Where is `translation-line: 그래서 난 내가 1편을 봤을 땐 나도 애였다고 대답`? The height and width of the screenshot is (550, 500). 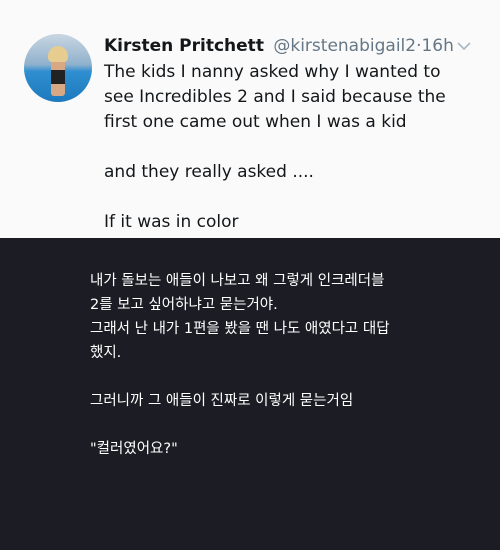
translation-line: 그래서 난 내가 1편을 봤을 땐 나도 애였다고 대답 is located at coordinates (240, 329).